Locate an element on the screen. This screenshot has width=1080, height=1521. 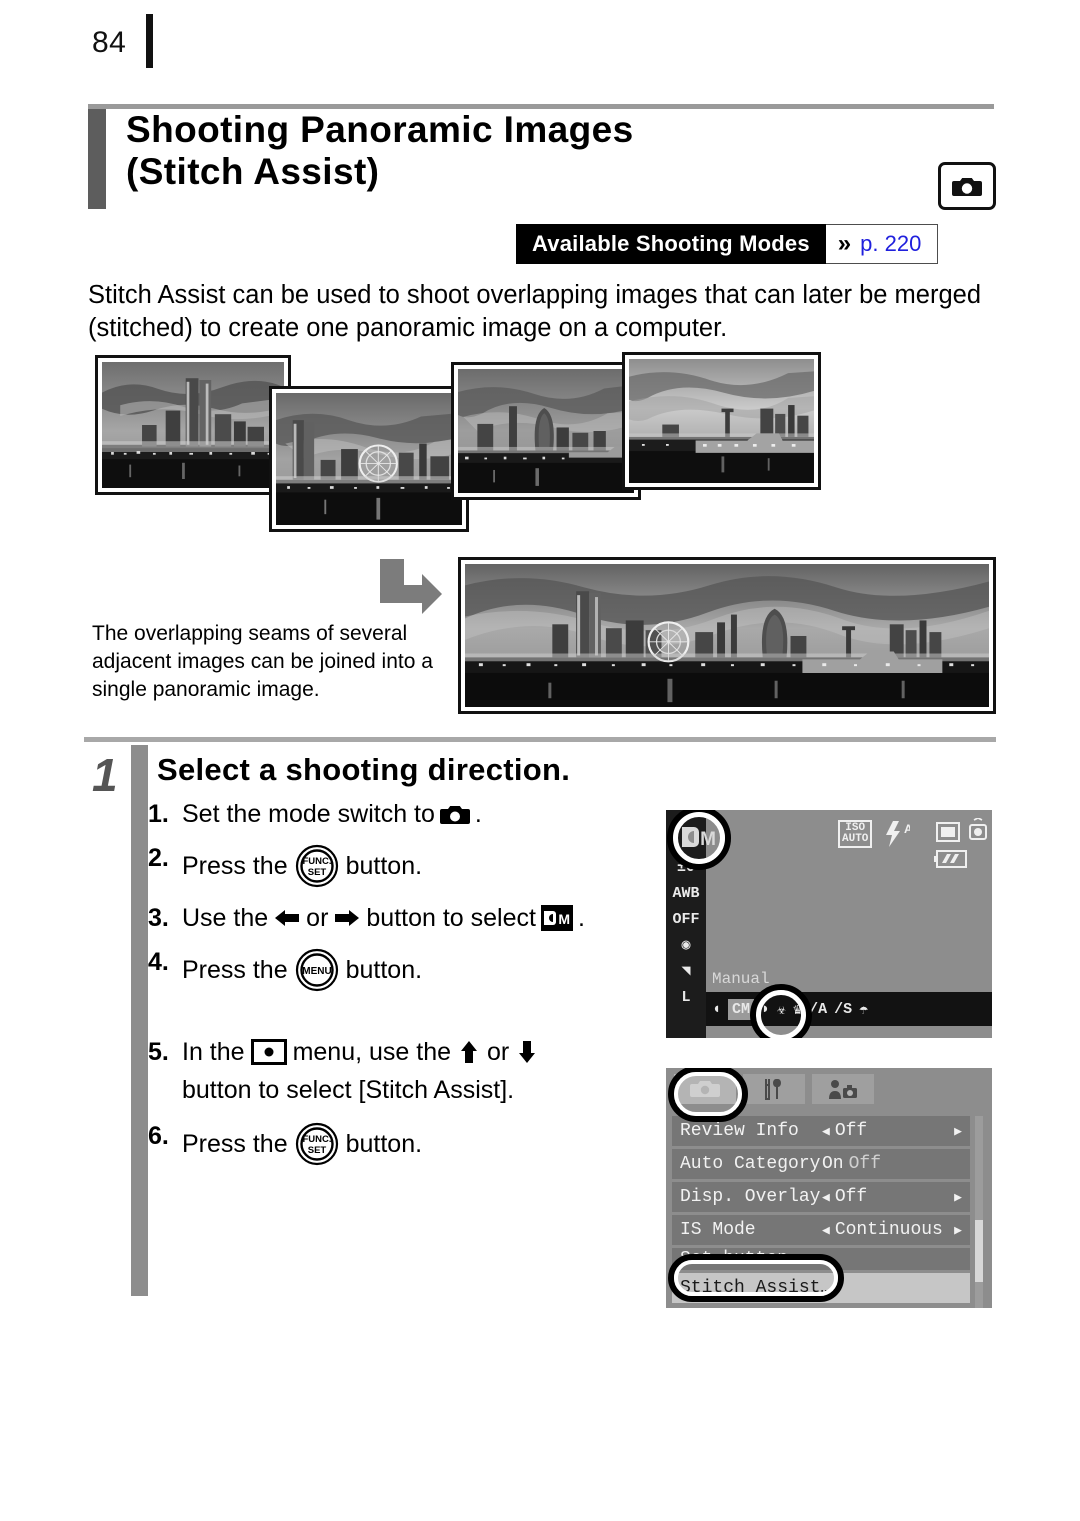
my-camera-tab-icon is located at coordinates (843, 1089).